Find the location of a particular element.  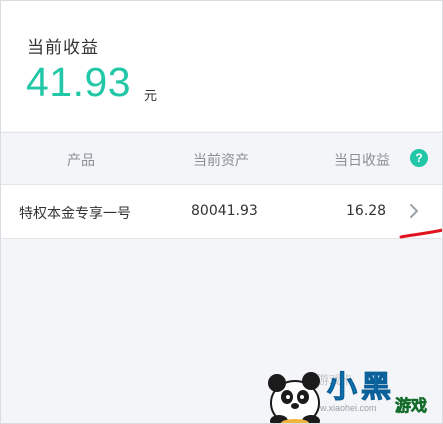

table-header: 产品 当前资产 当日收益 is located at coordinates (221, 158).